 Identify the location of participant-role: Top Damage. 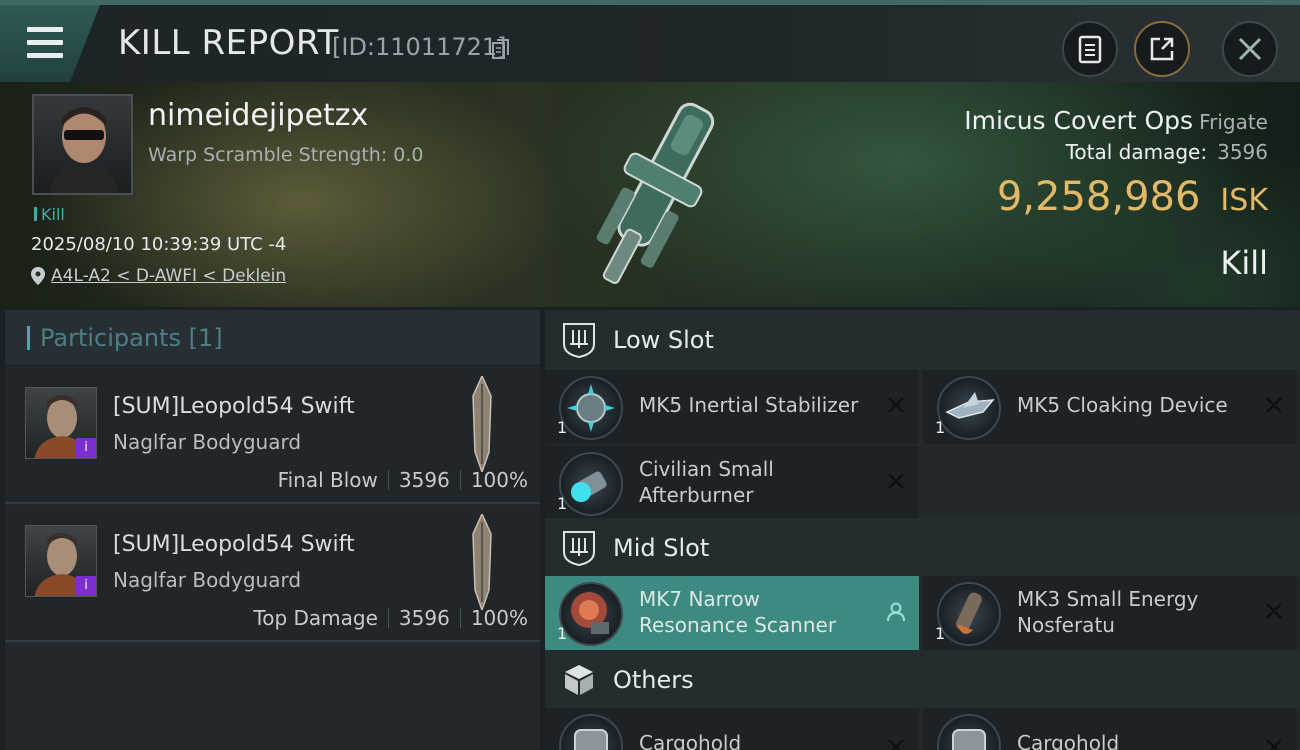
(315, 618).